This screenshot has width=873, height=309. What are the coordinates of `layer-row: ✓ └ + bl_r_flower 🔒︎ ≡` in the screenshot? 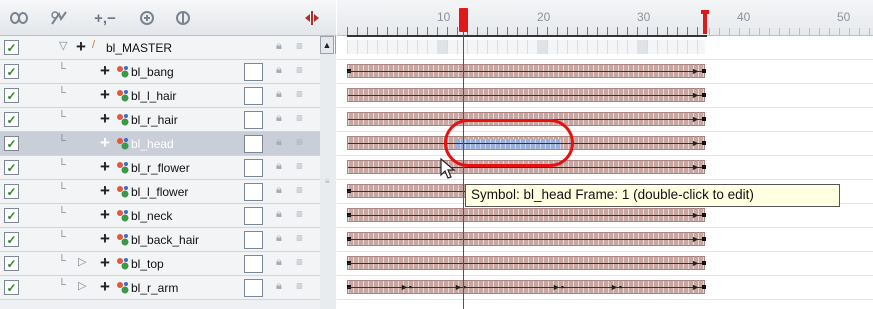 It's located at (160, 168).